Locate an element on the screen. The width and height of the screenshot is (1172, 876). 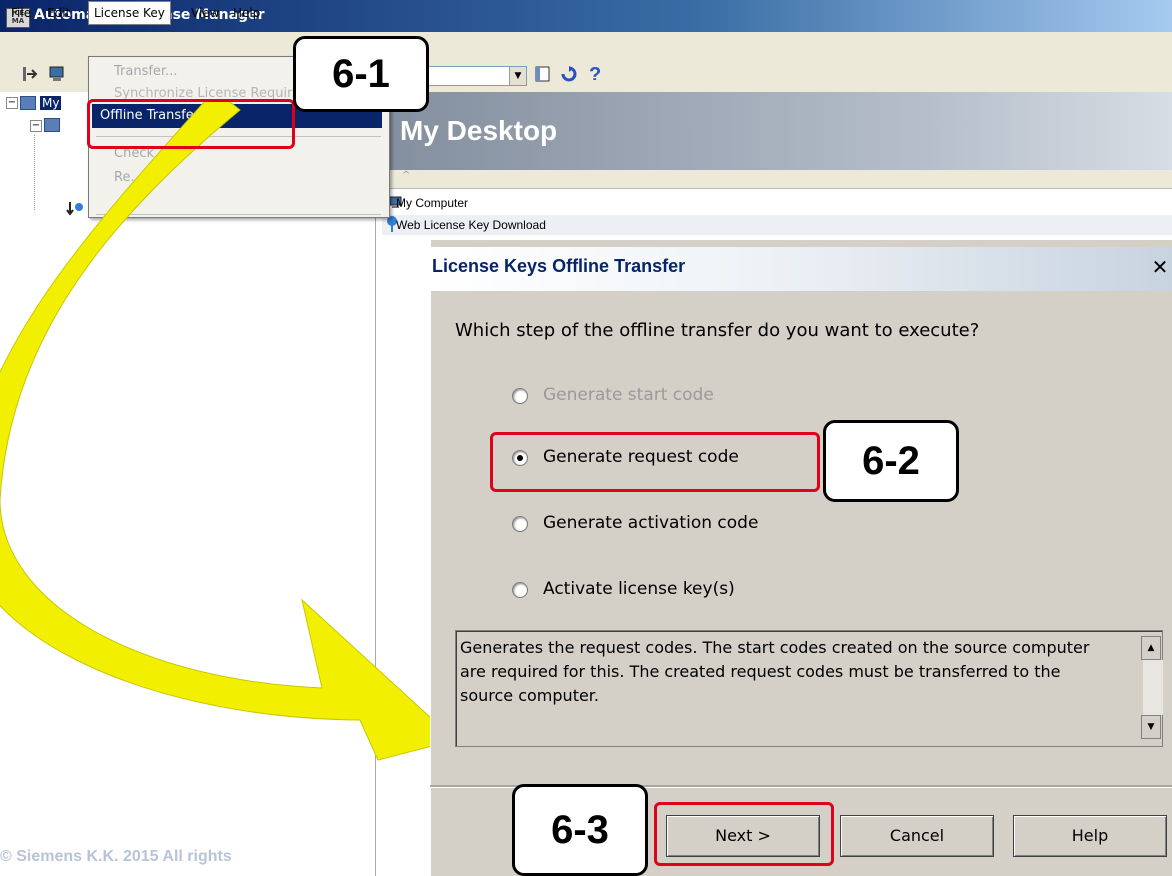
radio-label-activate: Activate license key(s) is located at coordinates (639, 589).